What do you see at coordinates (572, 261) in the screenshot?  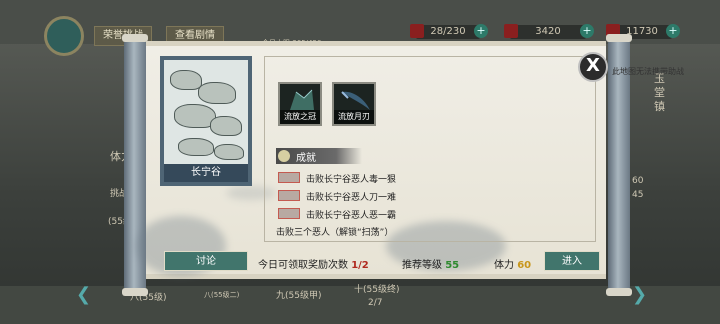 I see `enter-button: 进入` at bounding box center [572, 261].